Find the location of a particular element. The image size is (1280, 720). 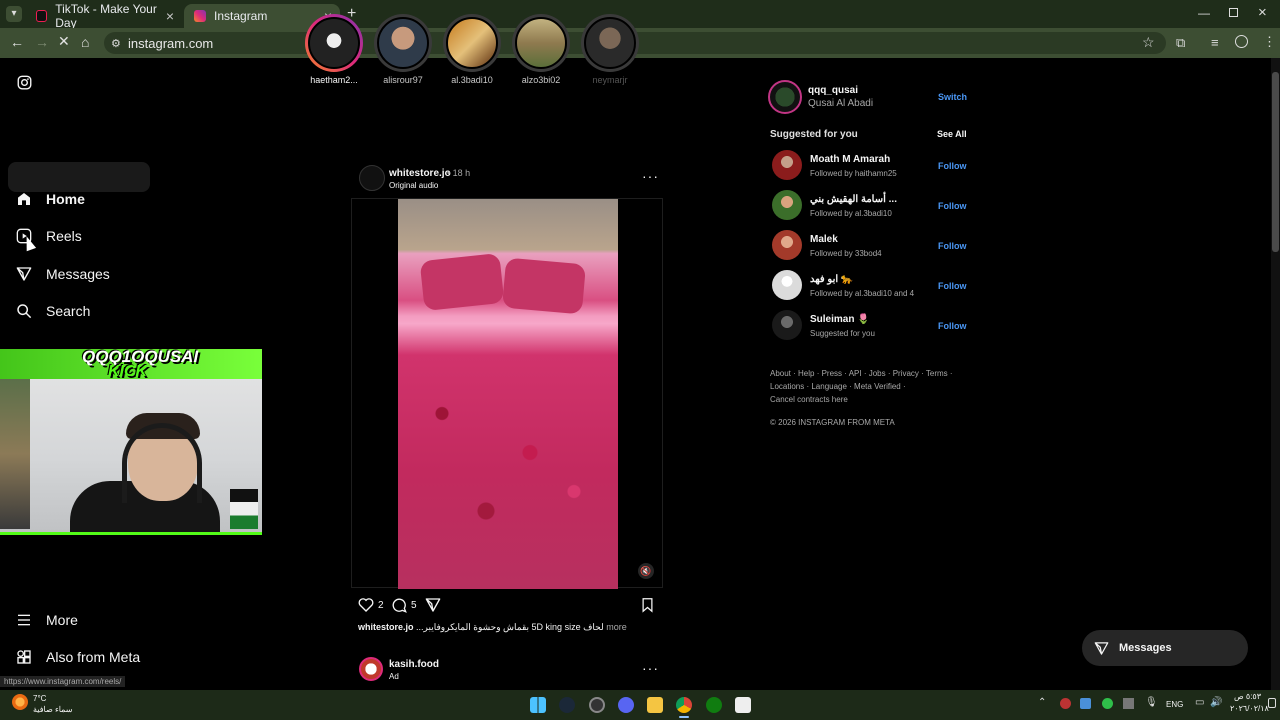

suggestion-item: ابو فهد 🐆 Followed by al.3badi10 and 4 is located at coordinates (862, 286).